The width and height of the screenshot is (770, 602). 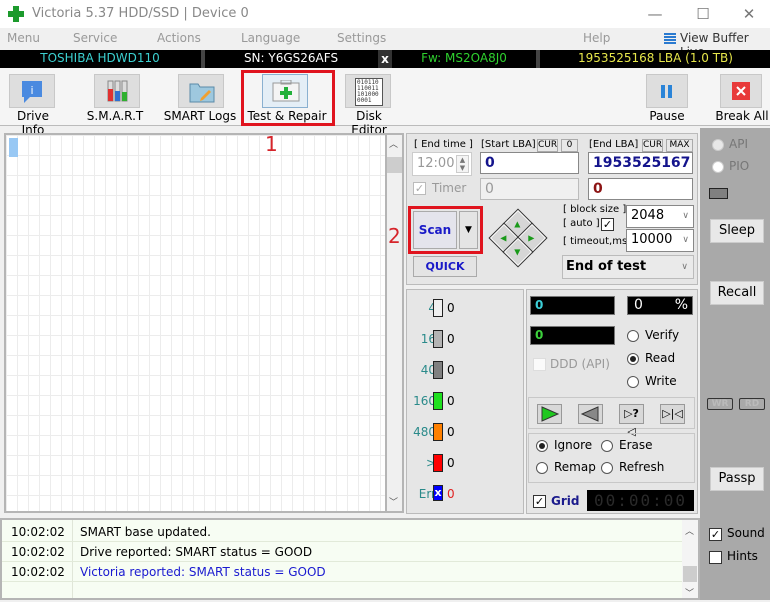 I want to click on menu-settings: Settings, so click(x=361, y=38).